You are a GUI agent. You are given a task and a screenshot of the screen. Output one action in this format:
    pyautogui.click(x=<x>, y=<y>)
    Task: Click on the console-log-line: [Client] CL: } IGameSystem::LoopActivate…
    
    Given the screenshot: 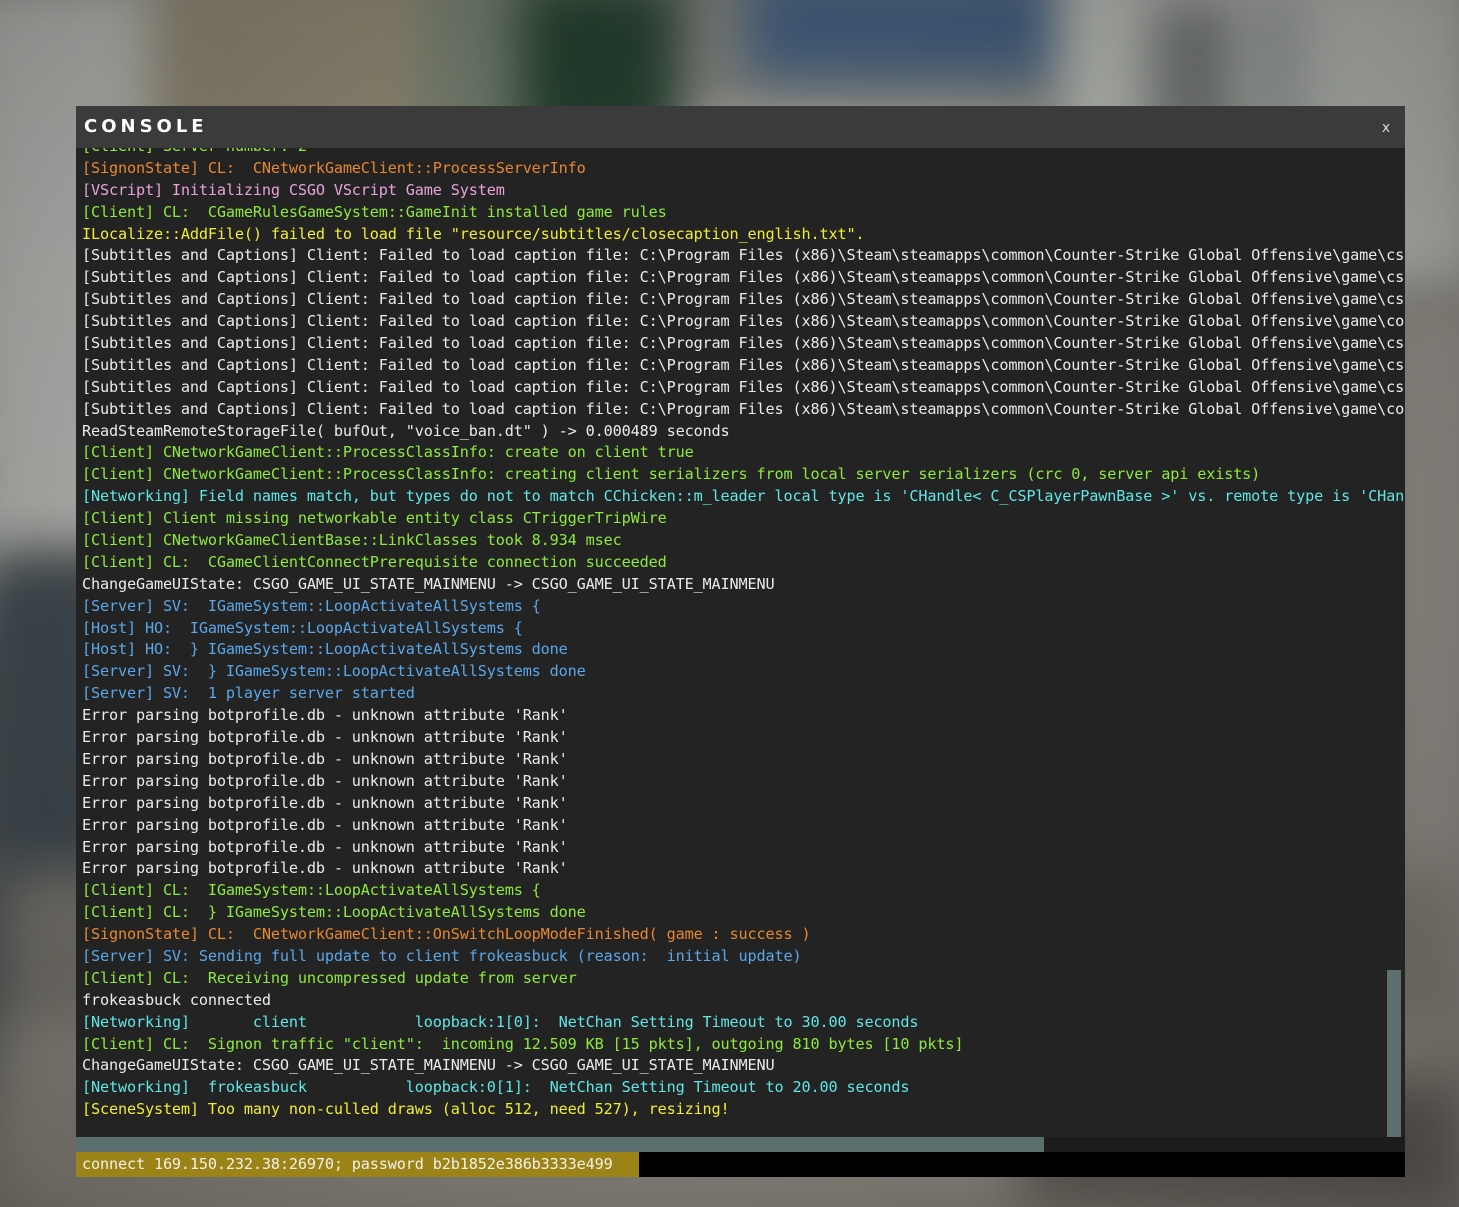 What is the action you would take?
    pyautogui.click(x=334, y=912)
    